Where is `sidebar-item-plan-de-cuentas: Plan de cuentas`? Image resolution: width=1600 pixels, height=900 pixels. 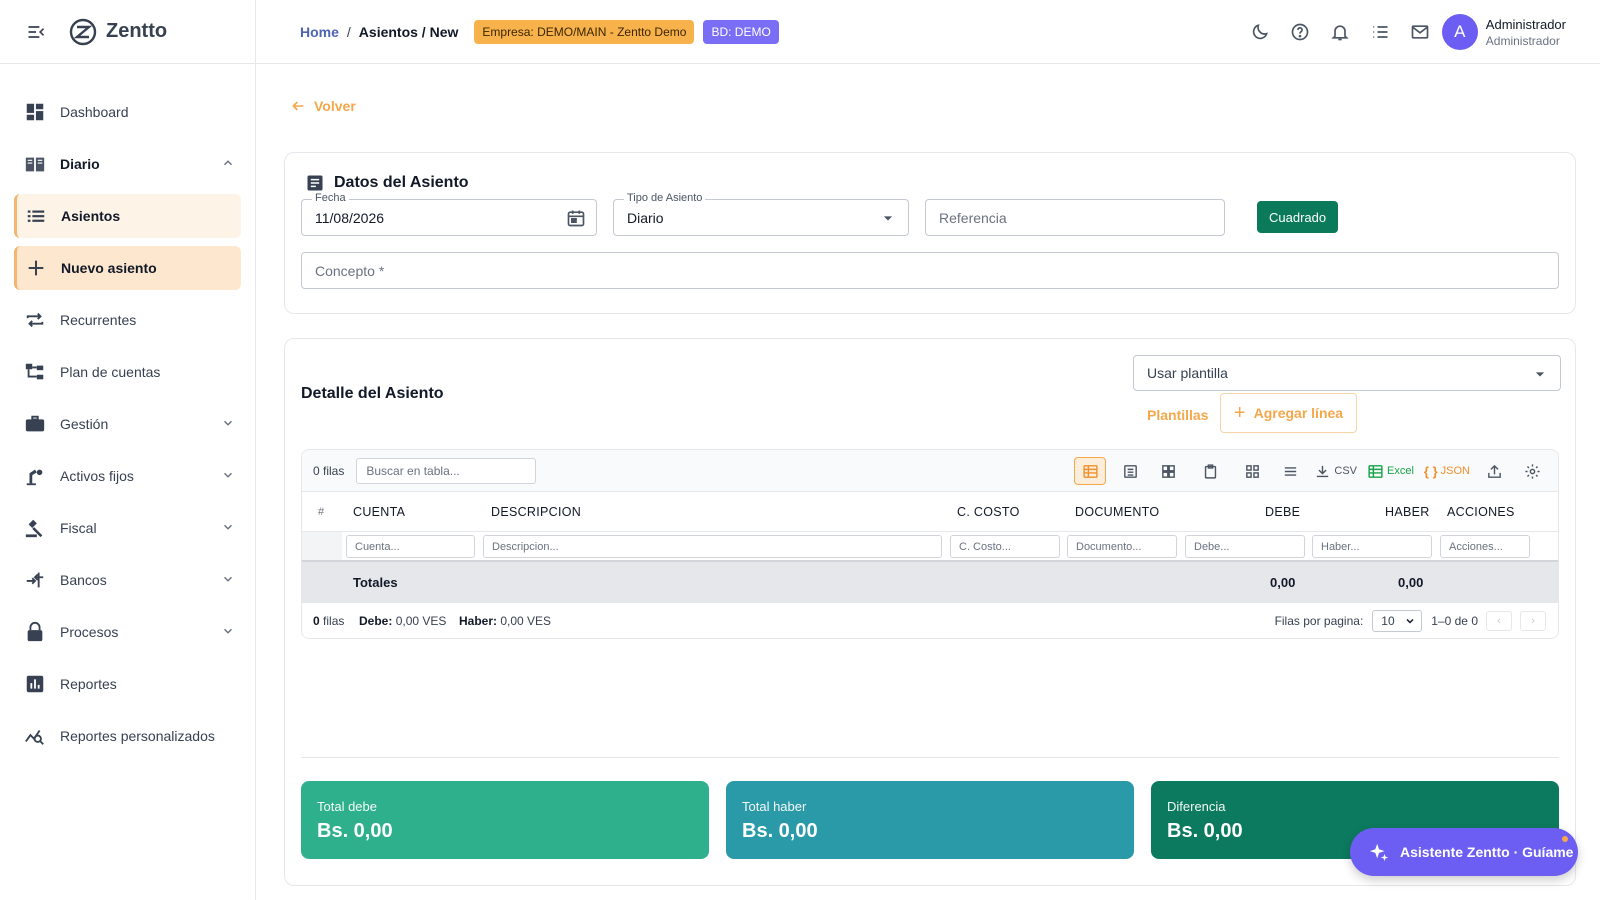 sidebar-item-plan-de-cuentas: Plan de cuentas is located at coordinates (127, 372).